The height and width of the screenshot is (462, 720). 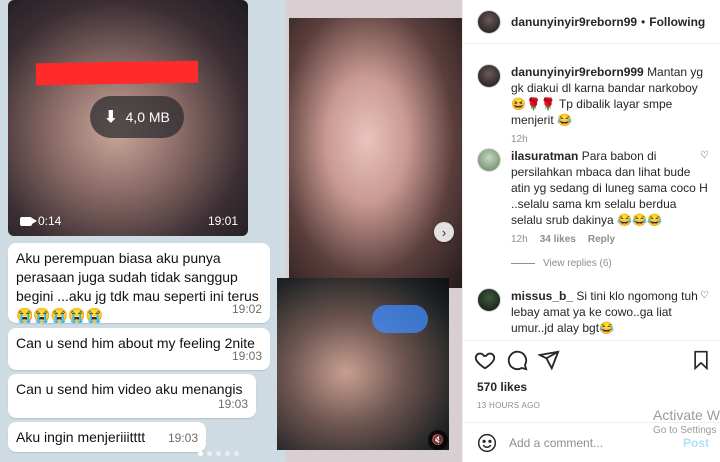 I want to click on bookmark-icon, so click(x=701, y=360).